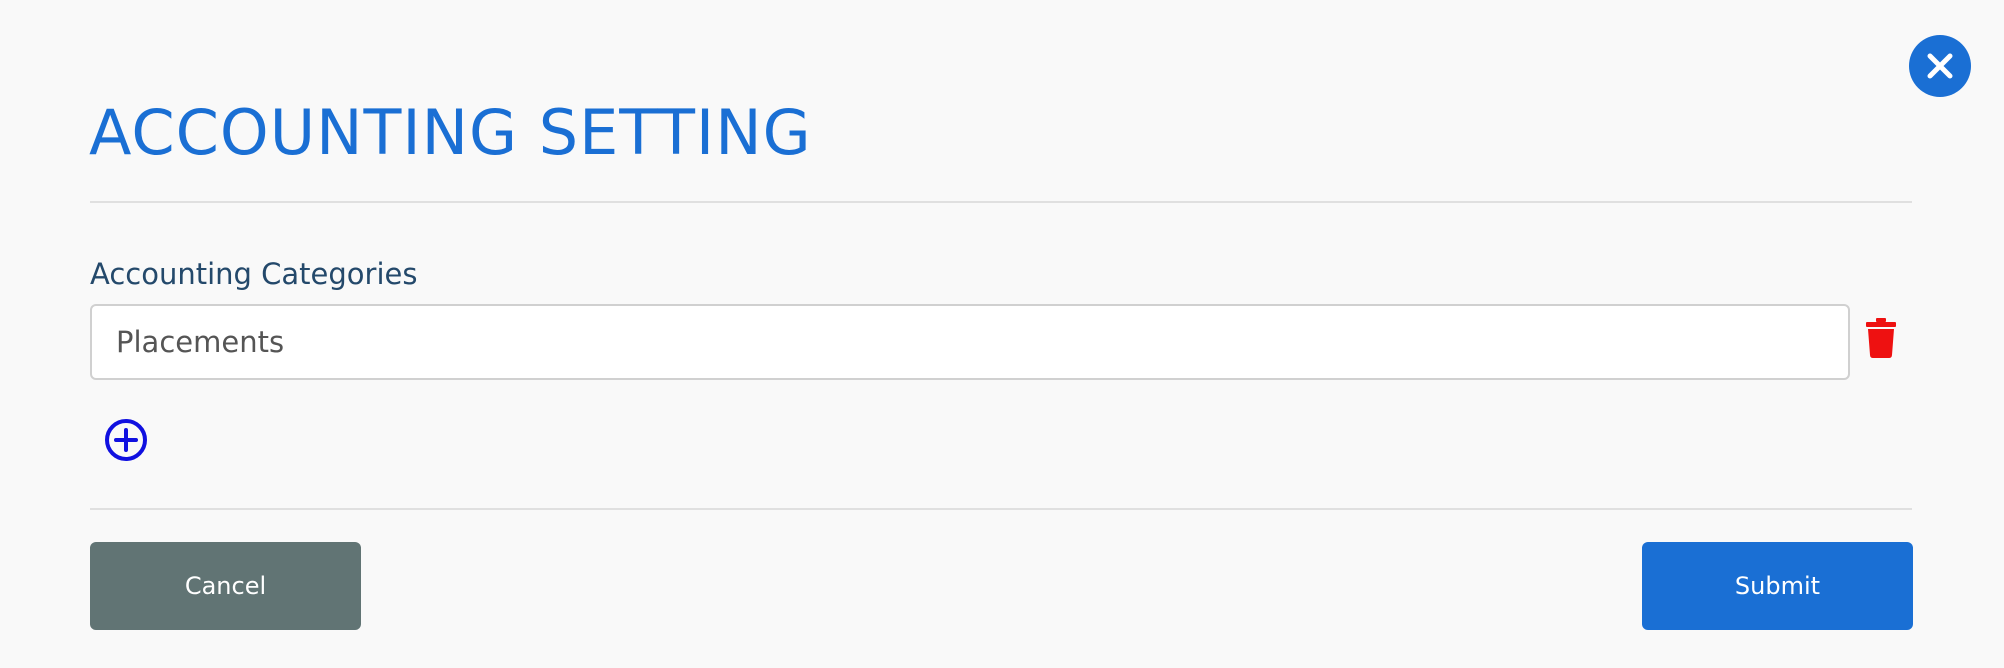 This screenshot has width=2004, height=668. What do you see at coordinates (1001, 509) in the screenshot?
I see `footer-divider` at bounding box center [1001, 509].